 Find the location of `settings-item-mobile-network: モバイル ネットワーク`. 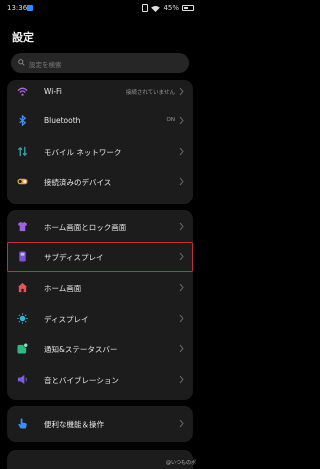

settings-item-mobile-network: モバイル ネットワーク is located at coordinates (100, 152).